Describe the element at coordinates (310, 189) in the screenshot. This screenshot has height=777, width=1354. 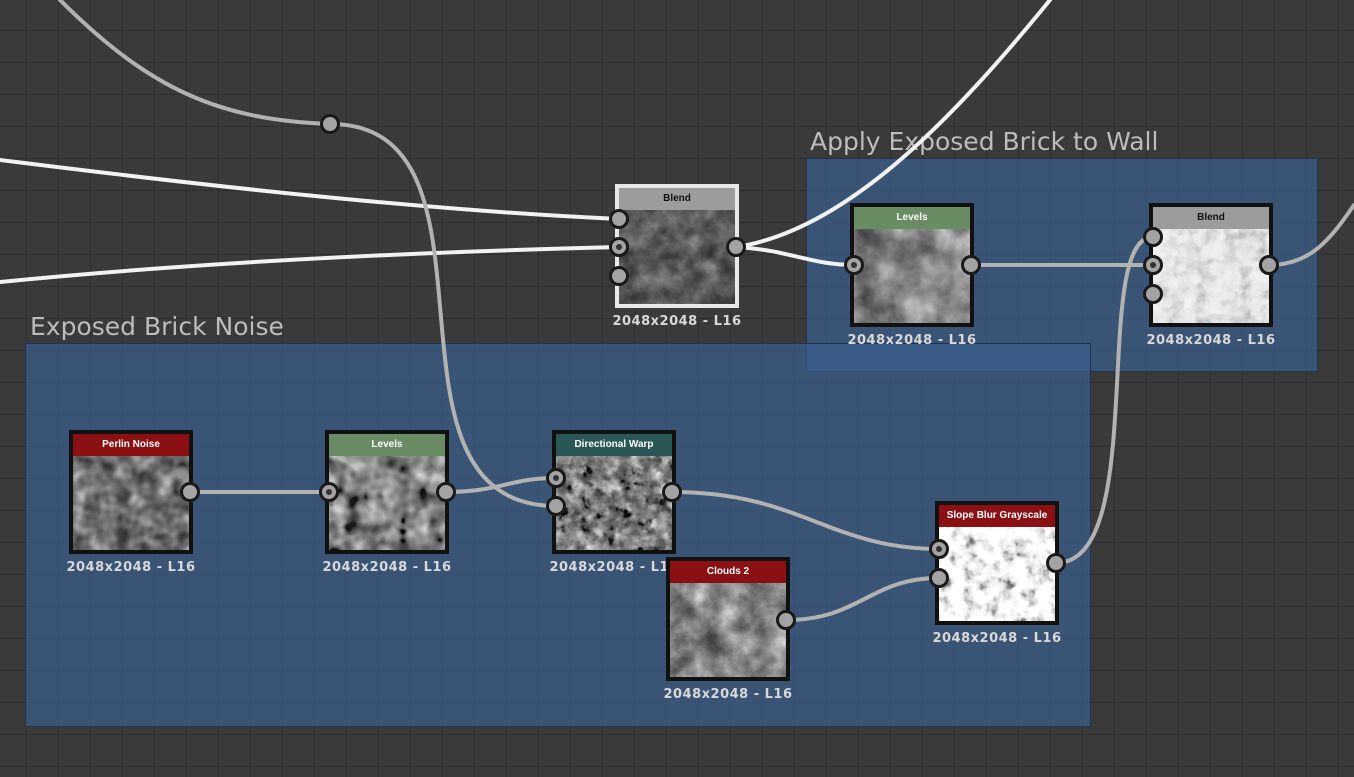
I see `wire-top-left-to-blend` at that location.